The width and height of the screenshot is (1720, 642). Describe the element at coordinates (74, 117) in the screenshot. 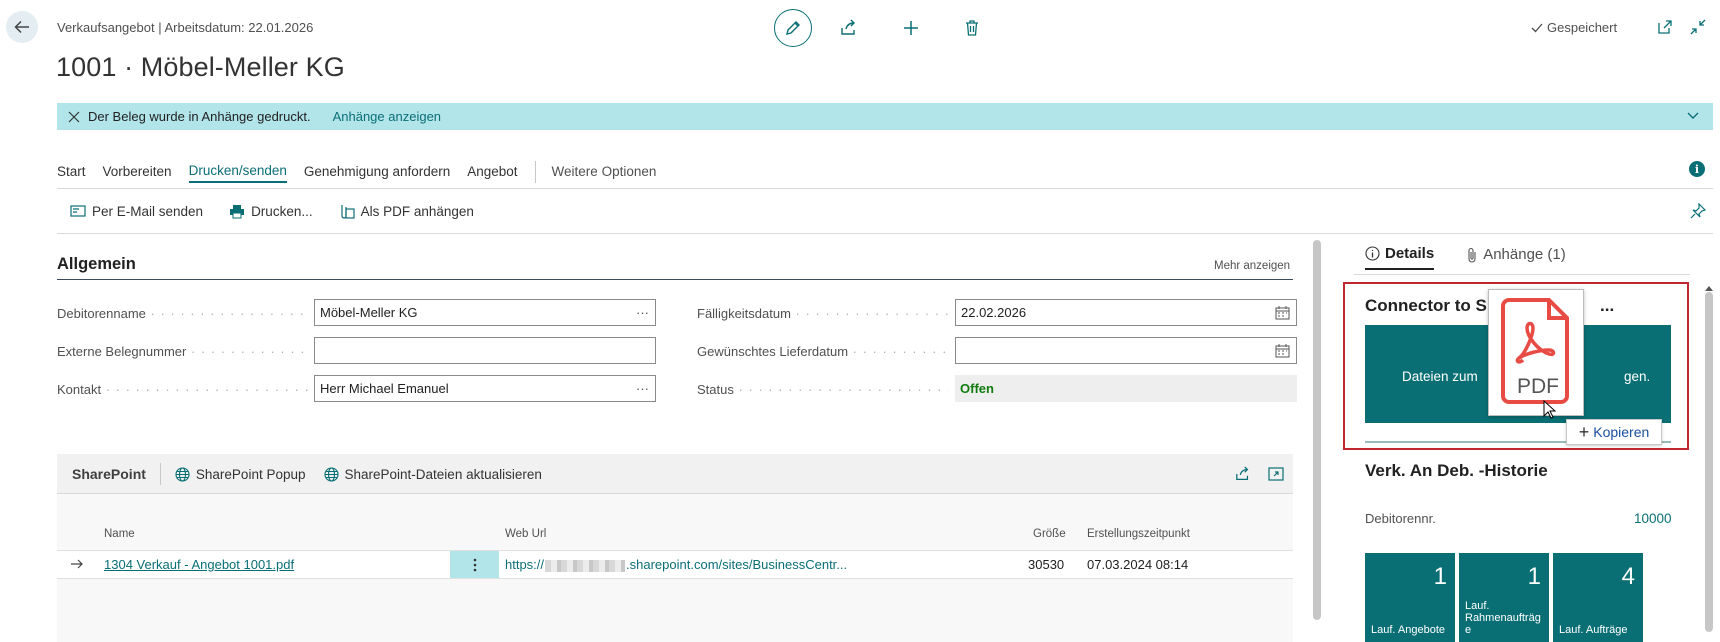

I see `close-icon` at that location.